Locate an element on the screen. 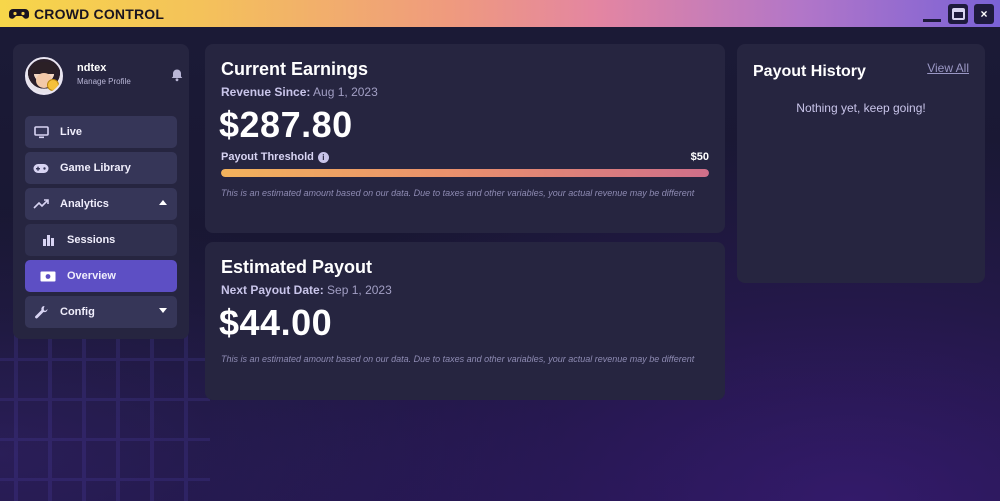 Image resolution: width=1000 pixels, height=501 pixels. card-title: Estimated Payout is located at coordinates (297, 267).